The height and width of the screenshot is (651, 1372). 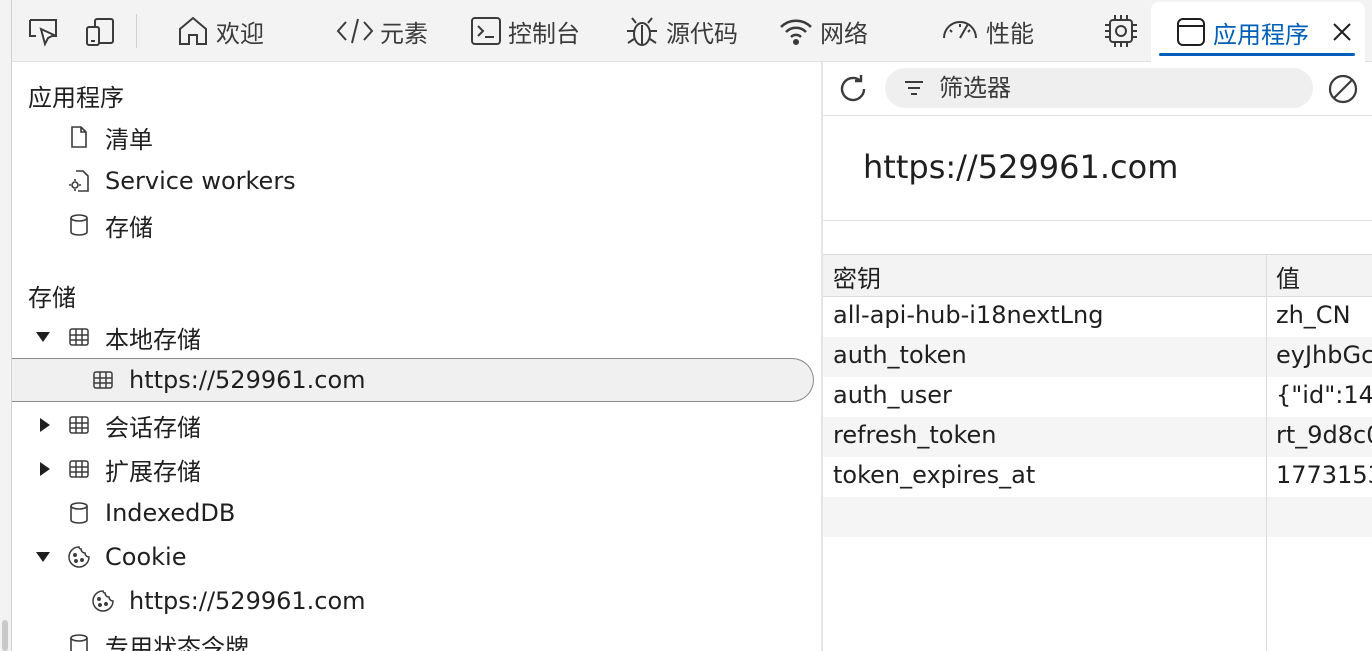 I want to click on tab-sources: 源代码, so click(x=681, y=31).